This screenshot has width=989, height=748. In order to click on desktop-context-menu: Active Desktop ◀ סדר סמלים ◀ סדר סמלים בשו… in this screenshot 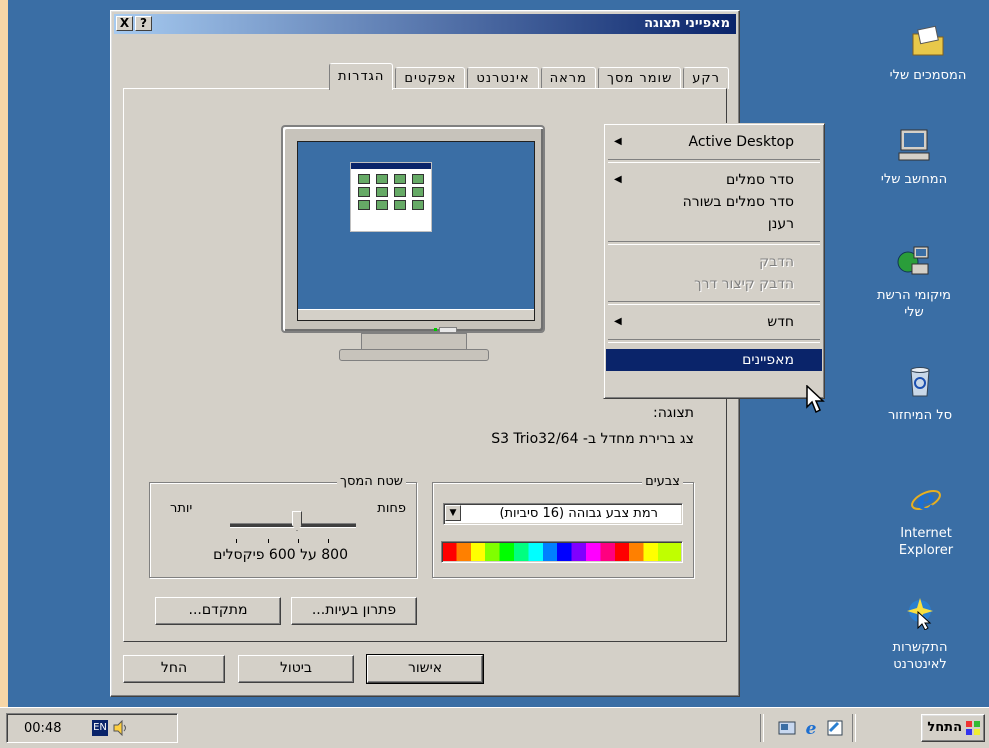, I will do `click(714, 261)`.